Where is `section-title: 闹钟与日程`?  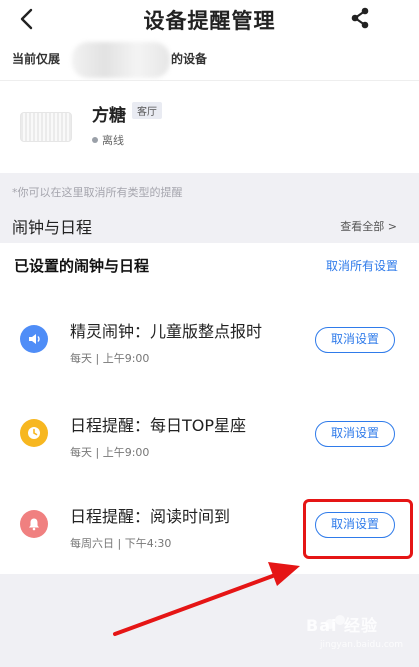 section-title: 闹钟与日程 is located at coordinates (52, 227).